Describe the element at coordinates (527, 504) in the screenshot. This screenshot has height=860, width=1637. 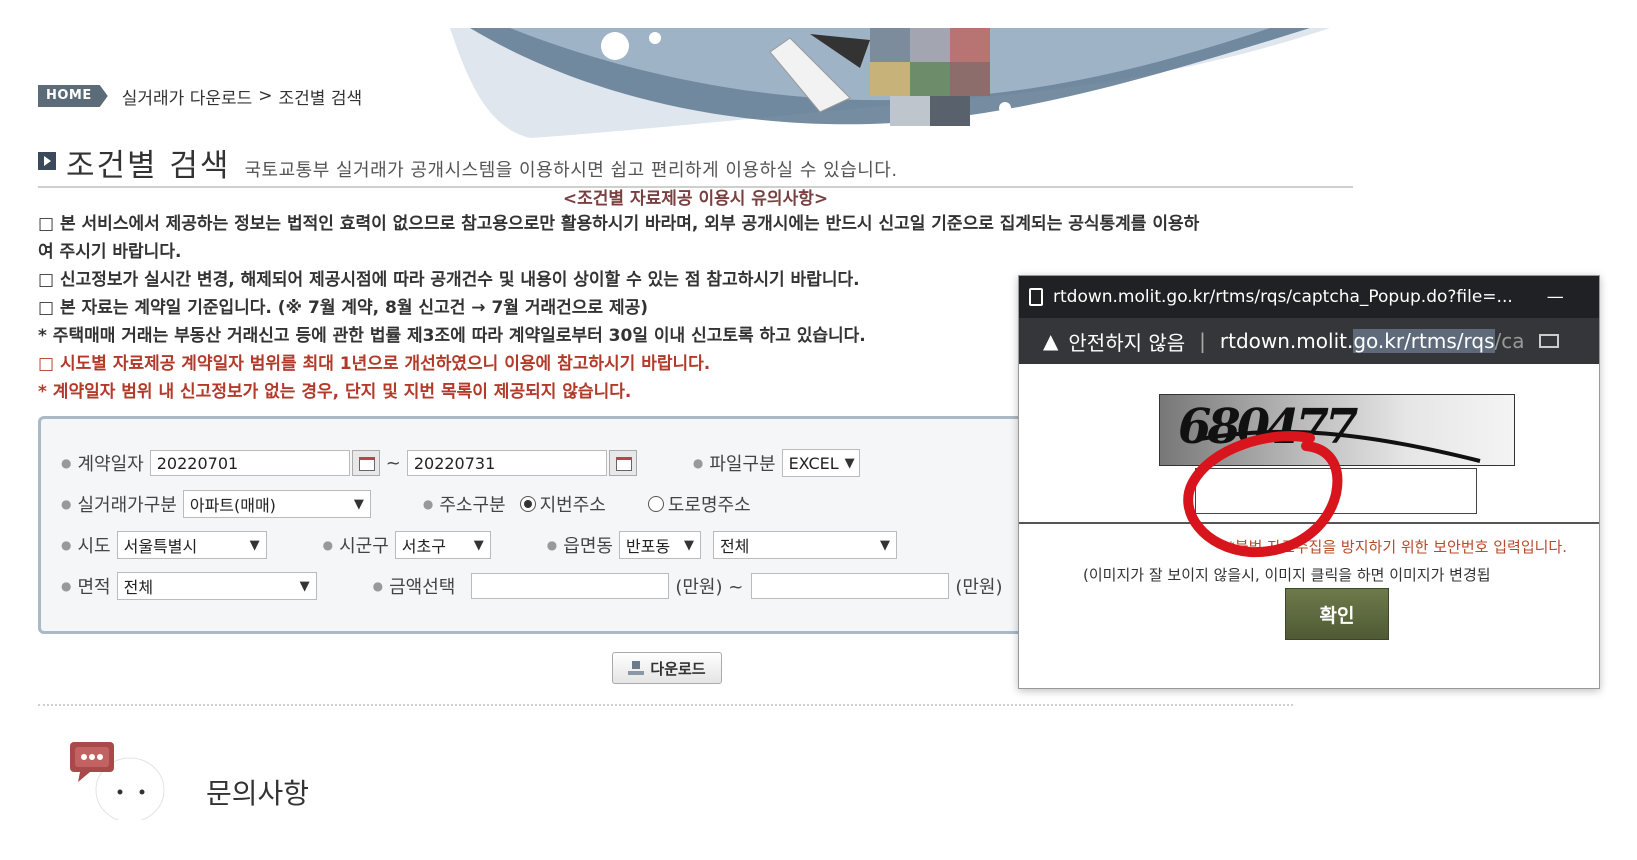
I see `radio-jibun` at that location.